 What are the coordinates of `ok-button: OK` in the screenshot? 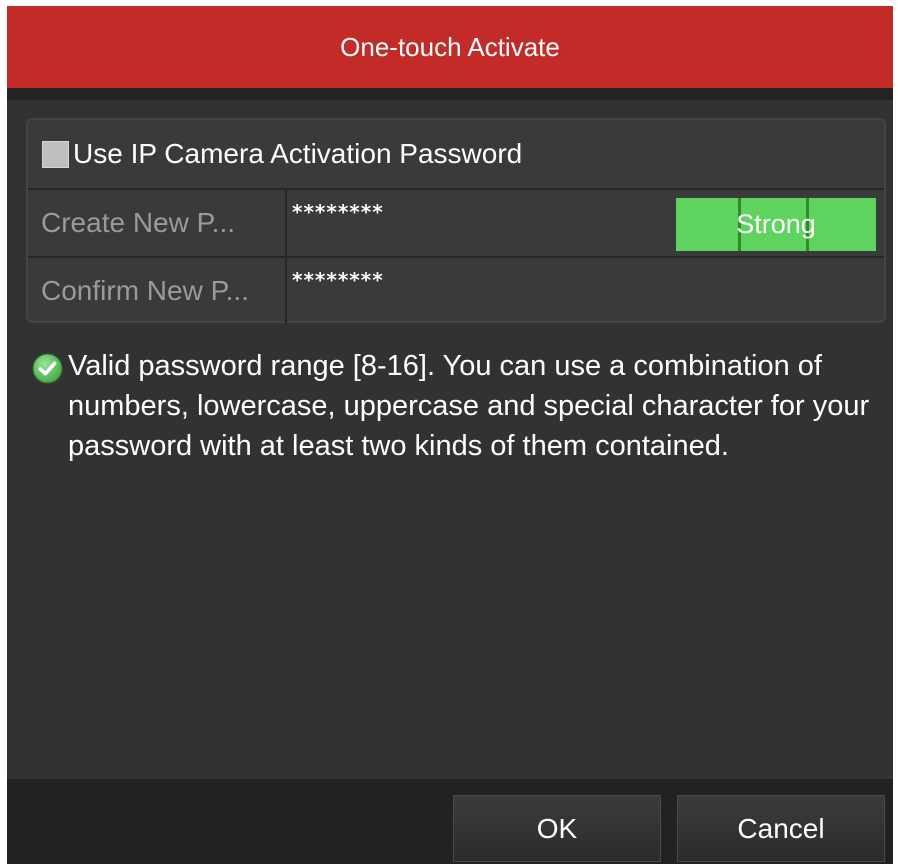 It's located at (557, 828).